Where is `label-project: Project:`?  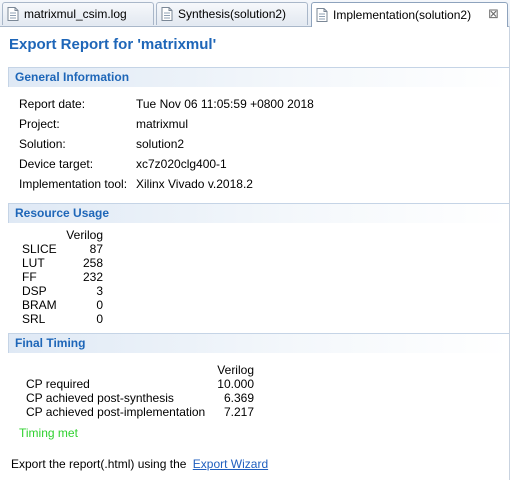 label-project: Project: is located at coordinates (39, 124).